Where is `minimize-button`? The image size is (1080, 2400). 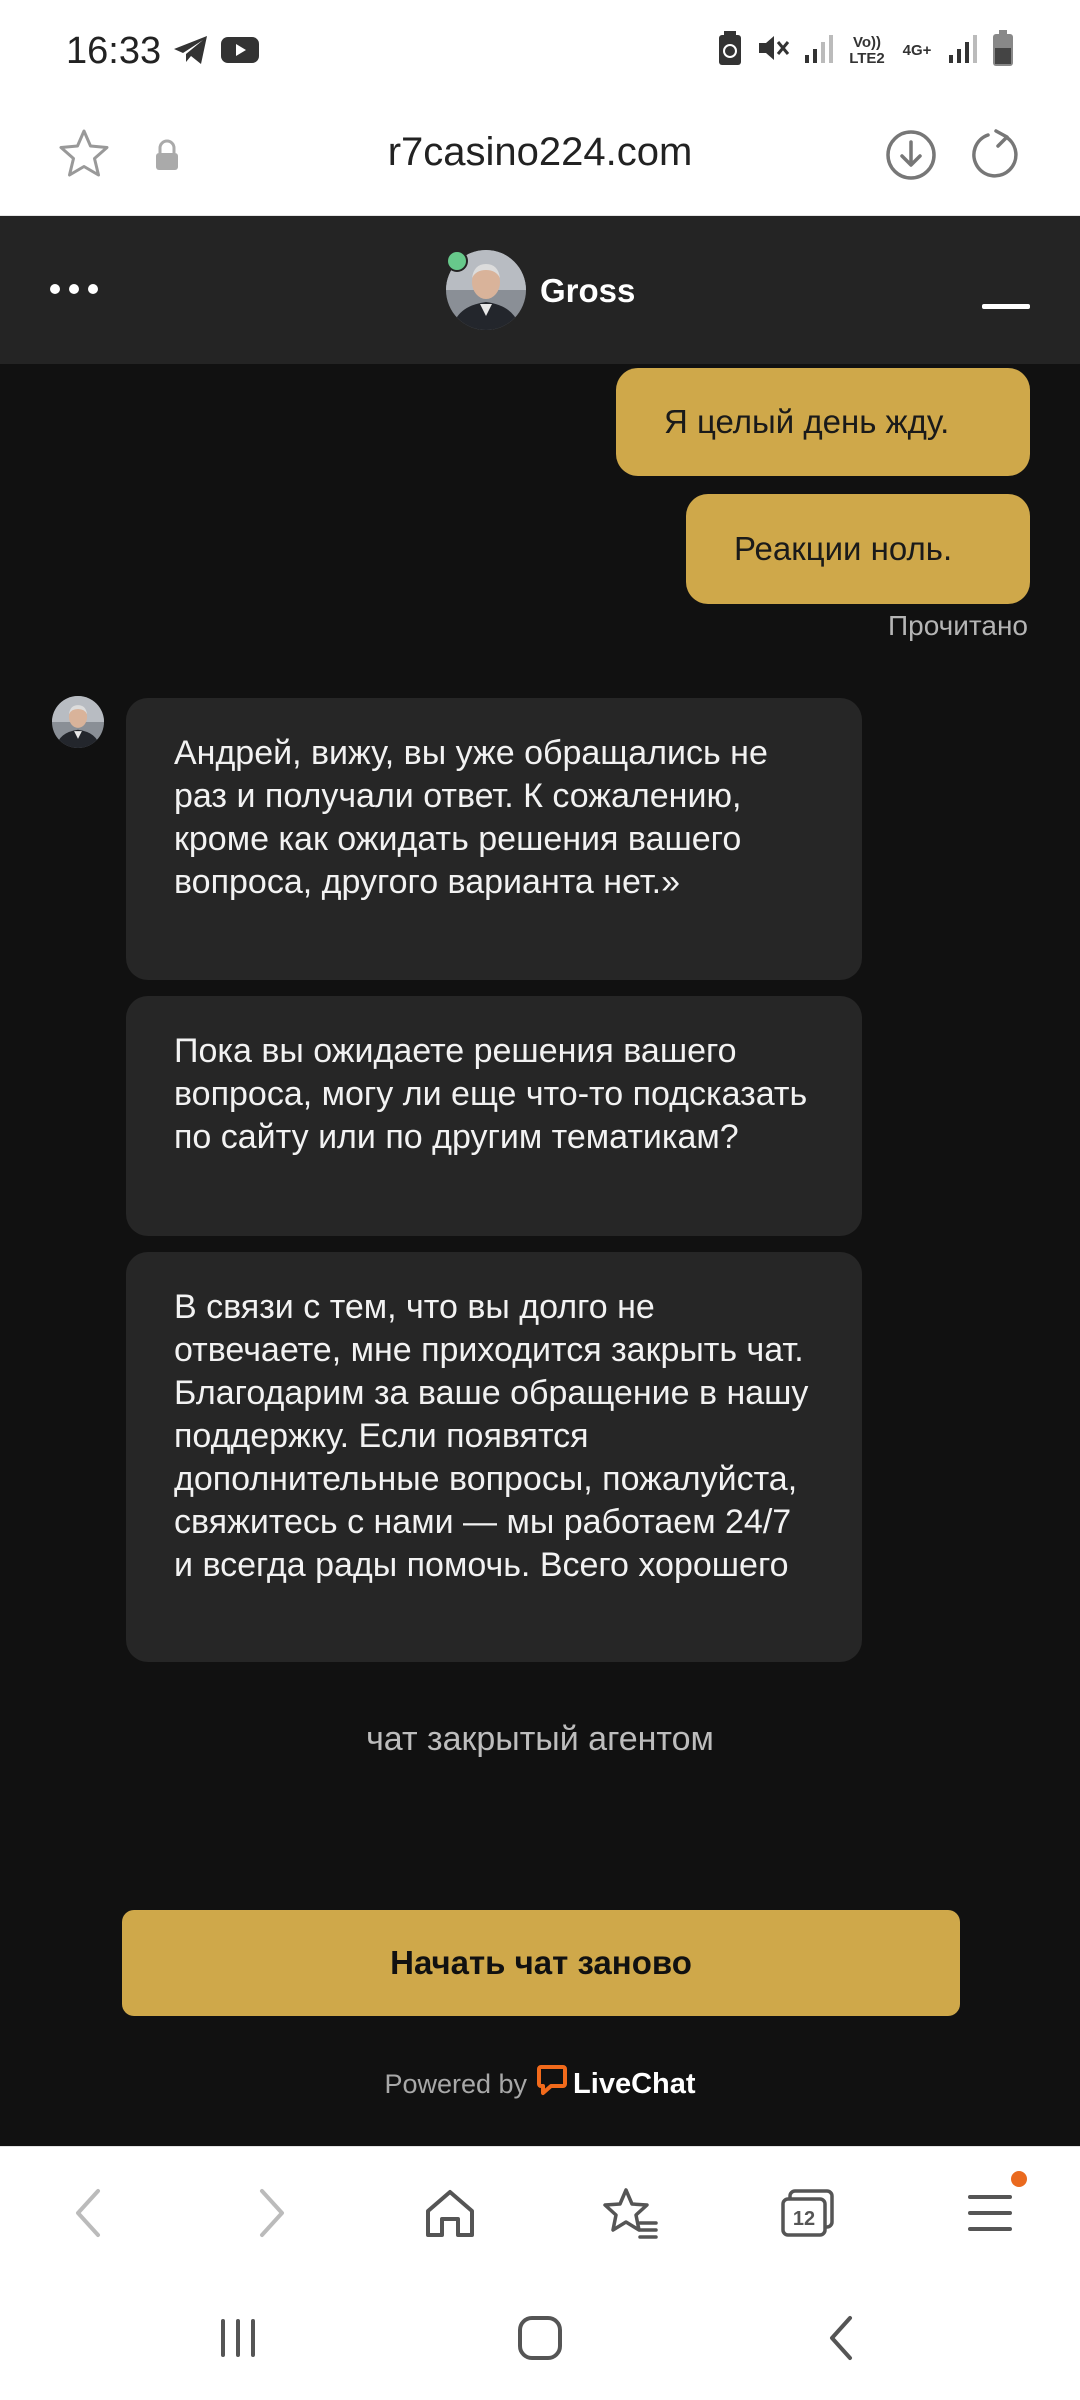
minimize-button is located at coordinates (1006, 306).